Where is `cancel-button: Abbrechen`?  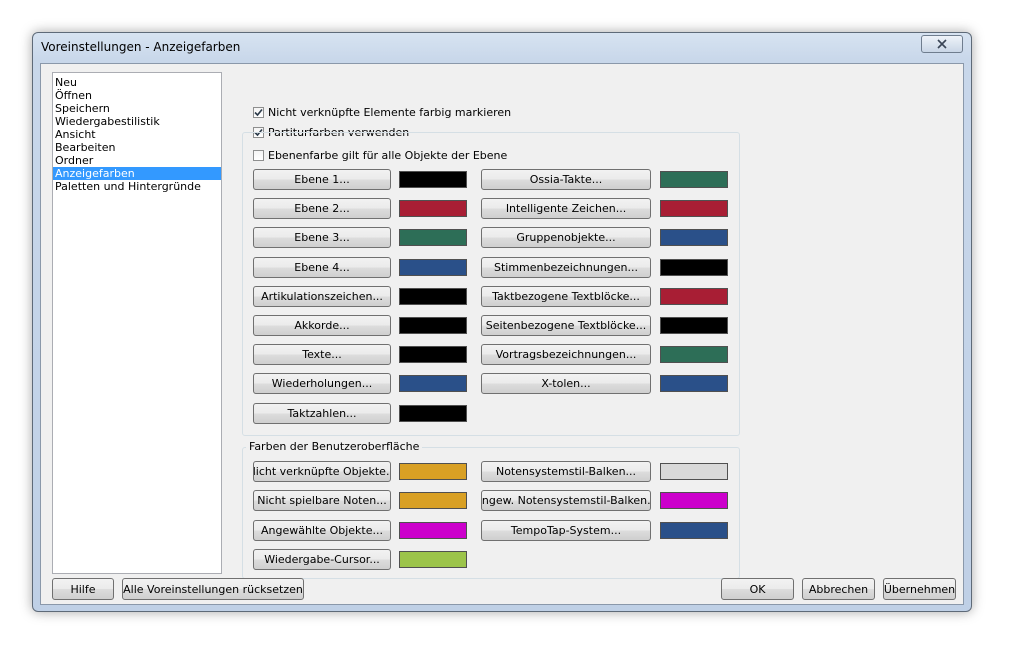
cancel-button: Abbrechen is located at coordinates (838, 589).